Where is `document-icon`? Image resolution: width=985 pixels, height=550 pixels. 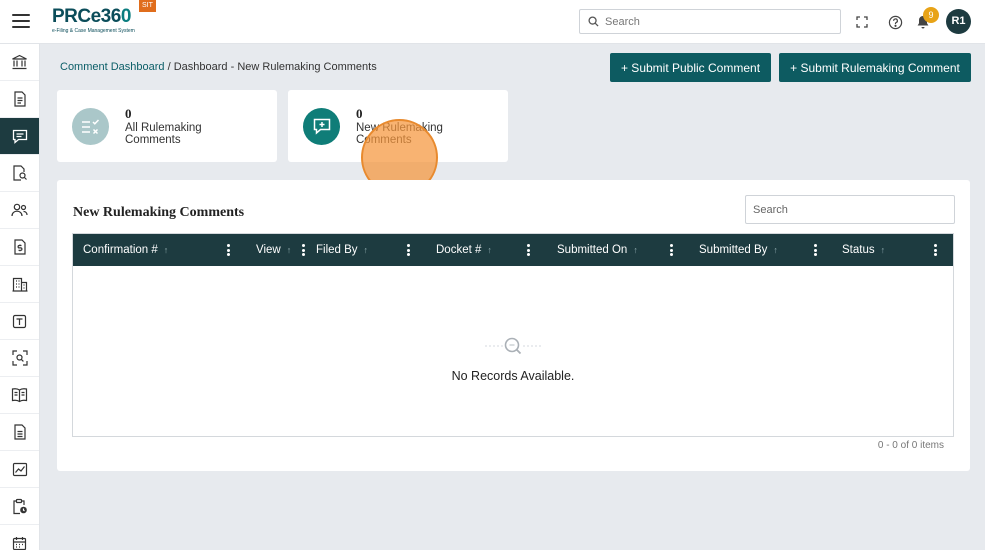 document-icon is located at coordinates (19, 99).